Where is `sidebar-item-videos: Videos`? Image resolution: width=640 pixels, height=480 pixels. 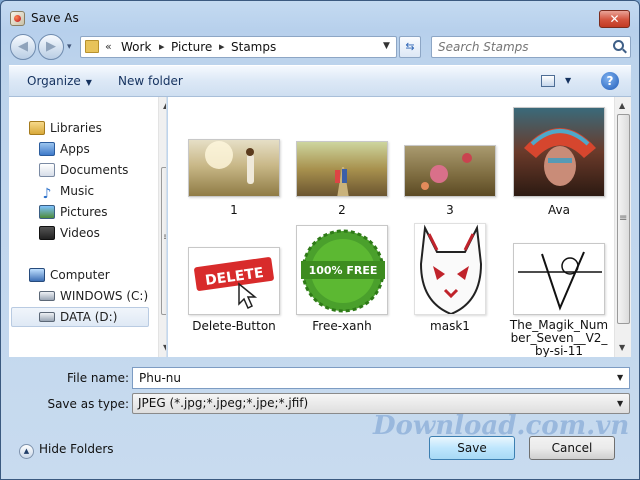 sidebar-item-videos: Videos is located at coordinates (69, 236).